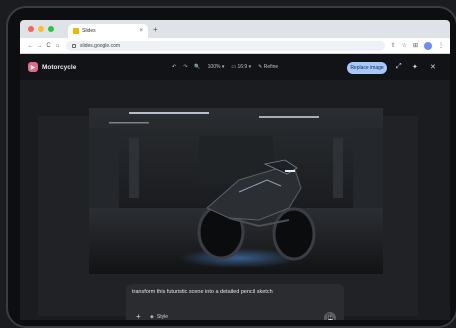 Image resolution: width=456 pixels, height=328 pixels. Describe the element at coordinates (108, 31) in the screenshot. I see `browser-tab-slides: Slides ×` at that location.